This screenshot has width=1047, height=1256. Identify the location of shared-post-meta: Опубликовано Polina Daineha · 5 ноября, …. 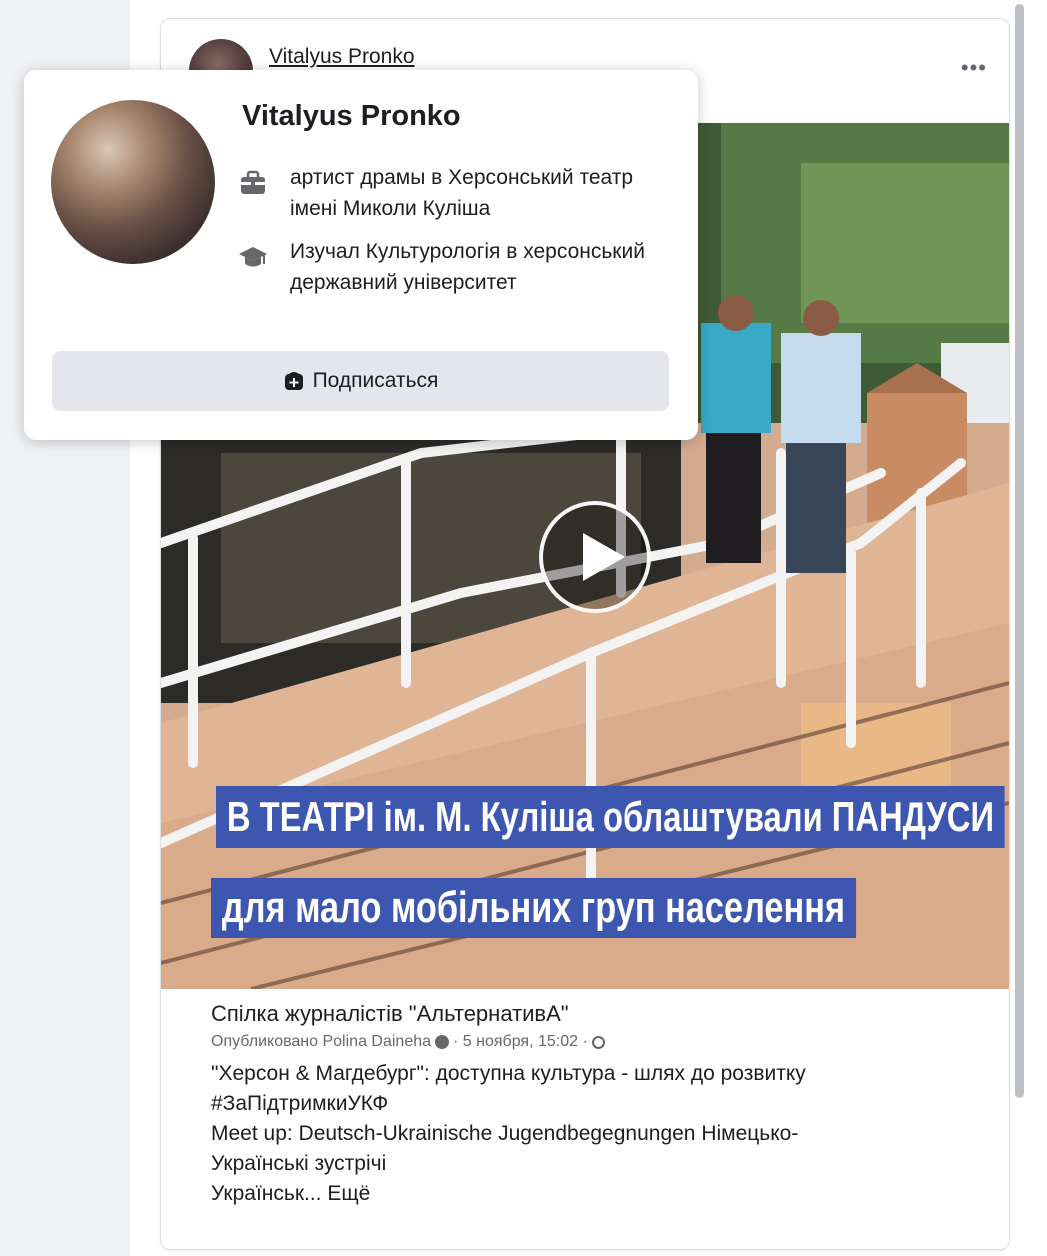
(601, 1042).